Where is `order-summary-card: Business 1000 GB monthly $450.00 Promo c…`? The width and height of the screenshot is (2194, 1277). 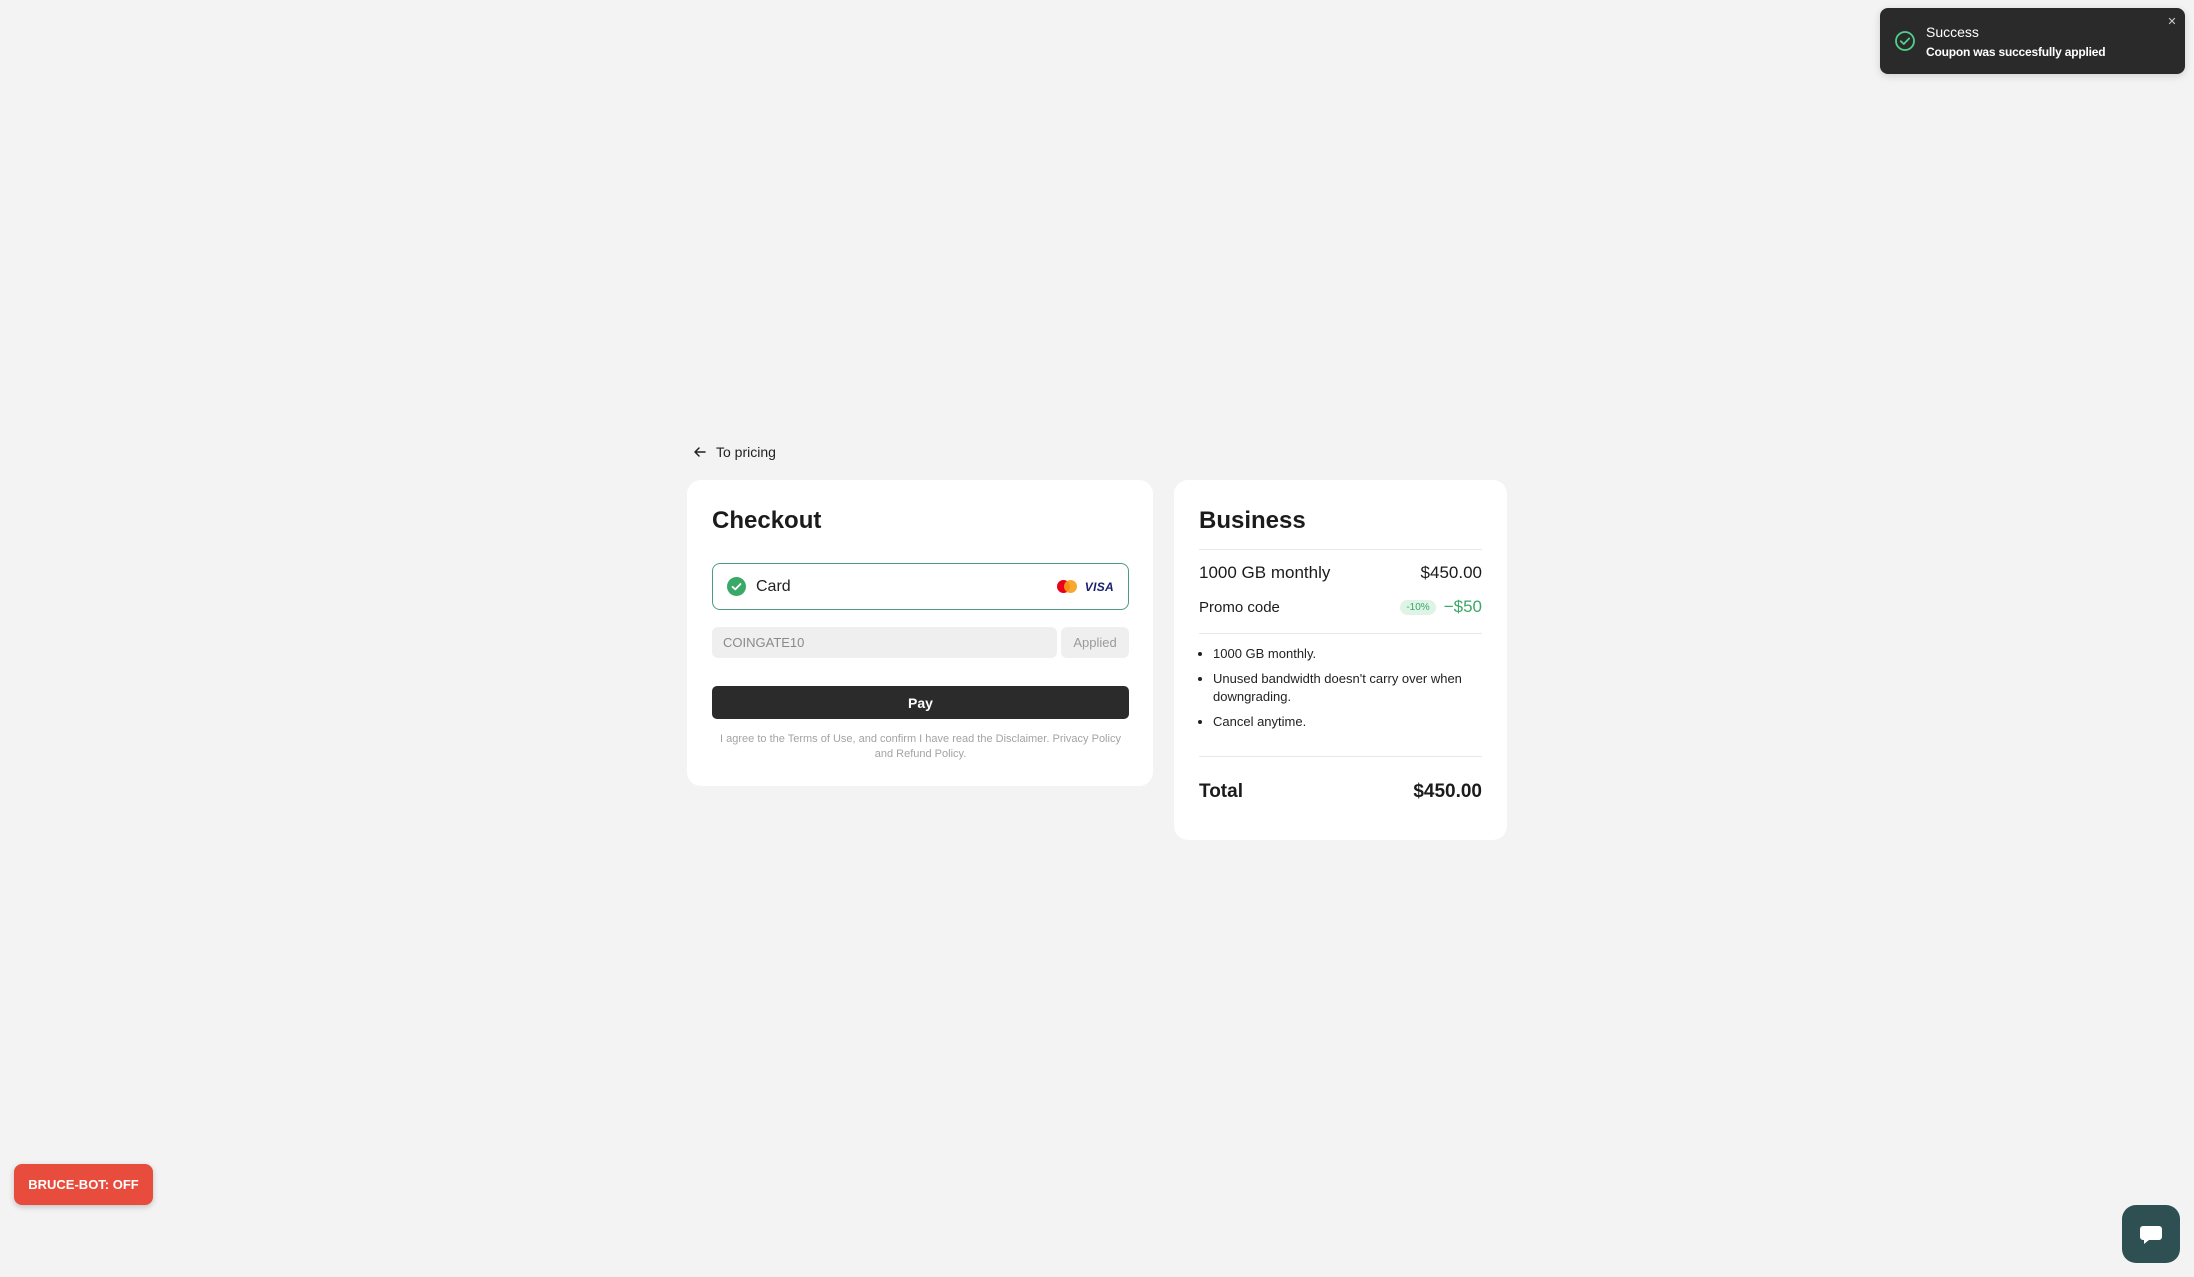 order-summary-card: Business 1000 GB monthly $450.00 Promo c… is located at coordinates (1340, 660).